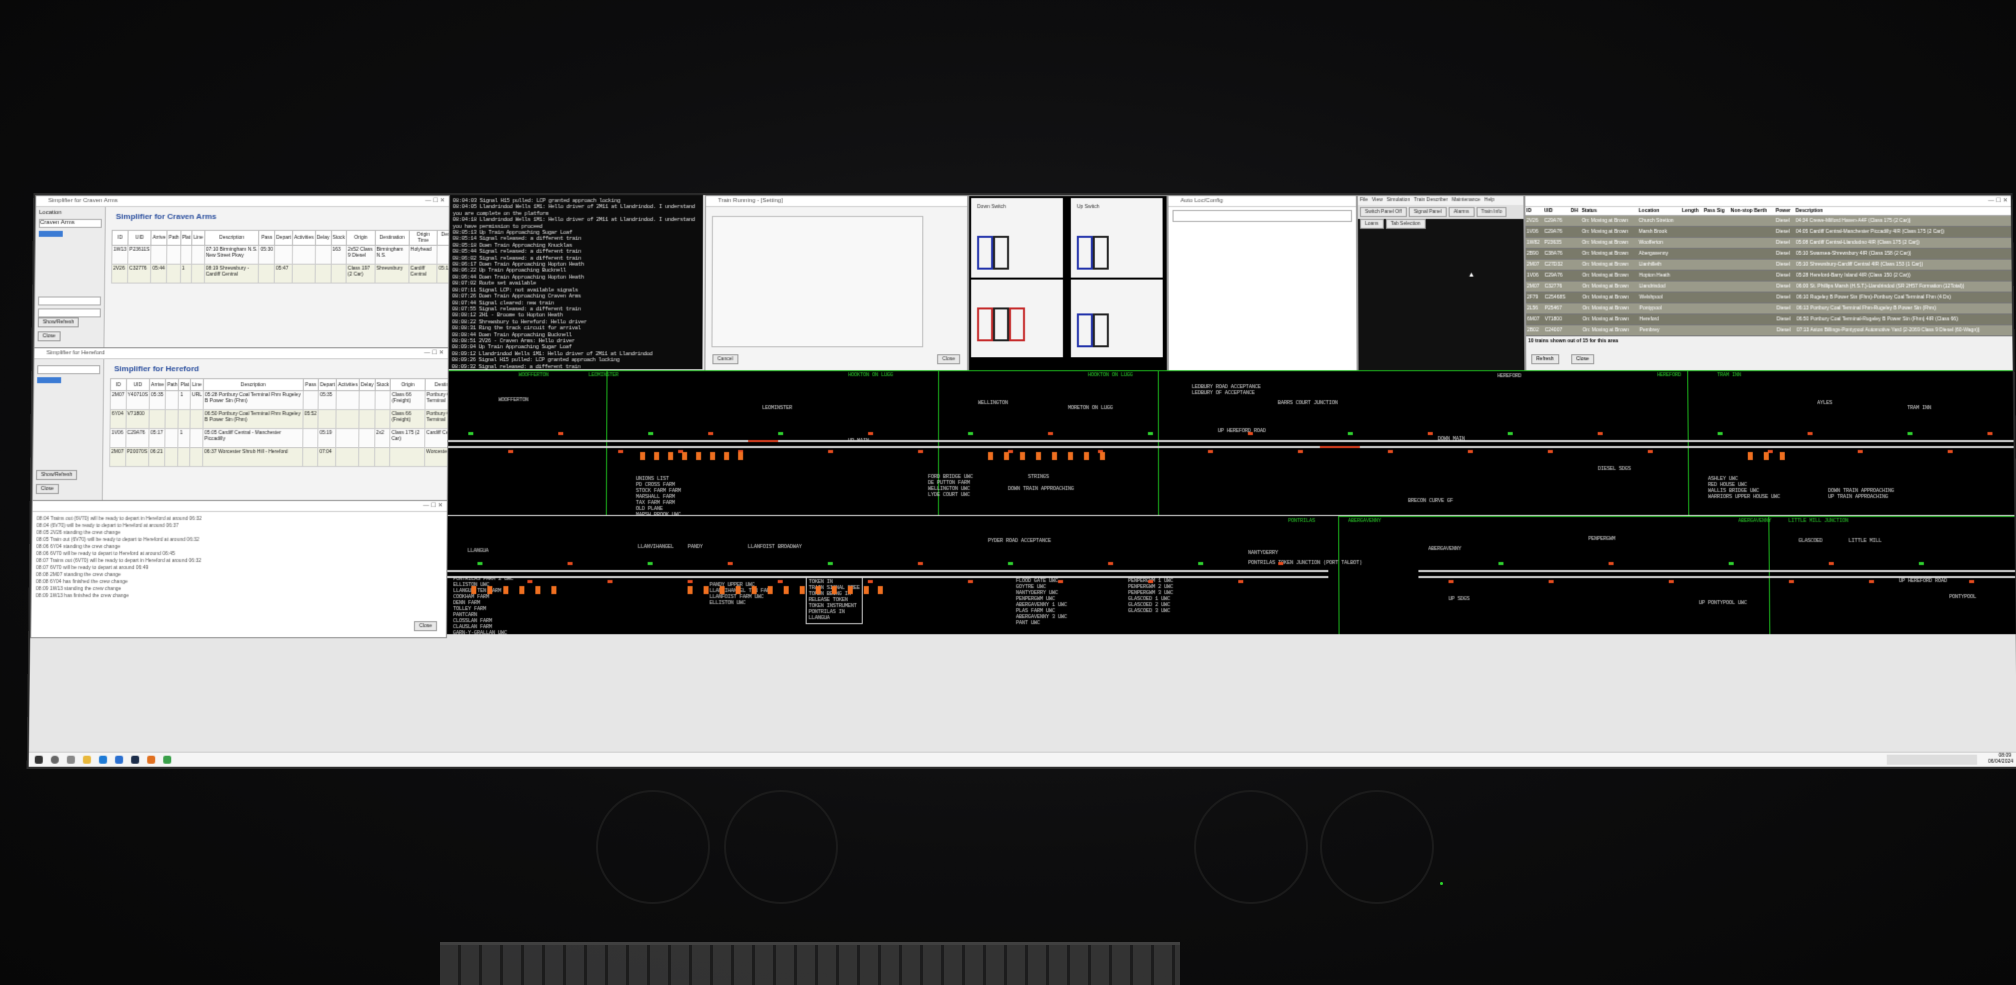 This screenshot has width=2016, height=985. Describe the element at coordinates (1088, 207) in the screenshot. I see `up-switch-label: Up Switch` at that location.